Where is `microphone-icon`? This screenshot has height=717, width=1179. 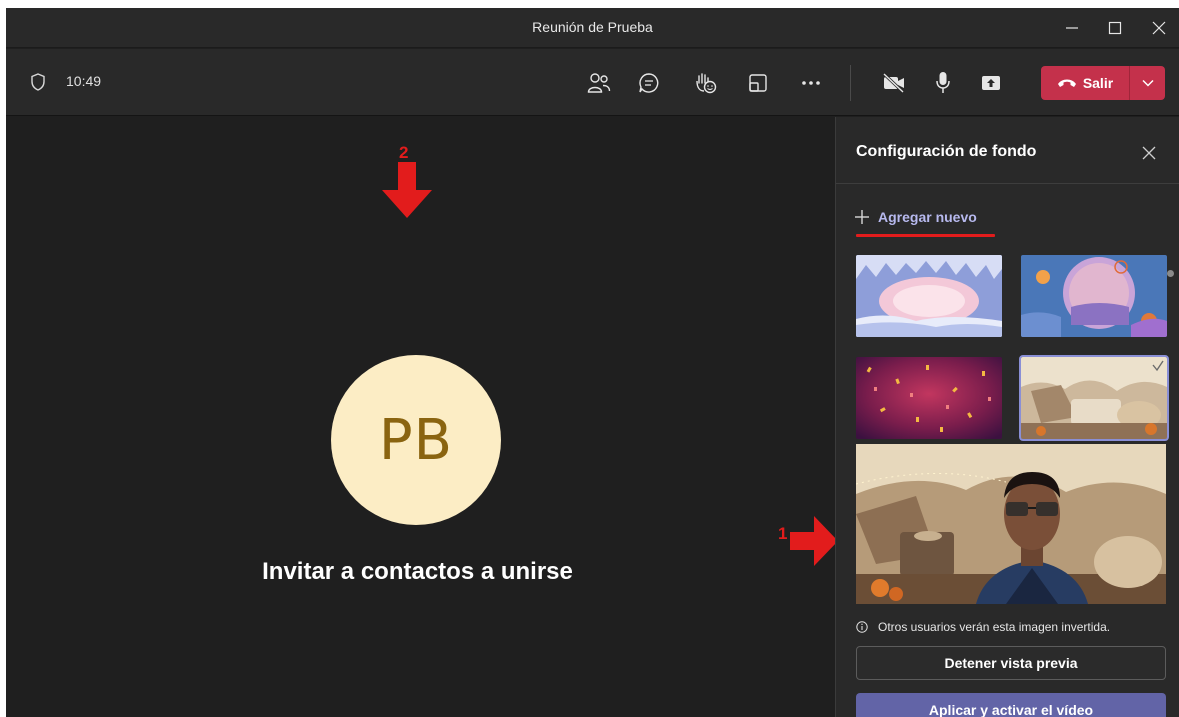 microphone-icon is located at coordinates (943, 82).